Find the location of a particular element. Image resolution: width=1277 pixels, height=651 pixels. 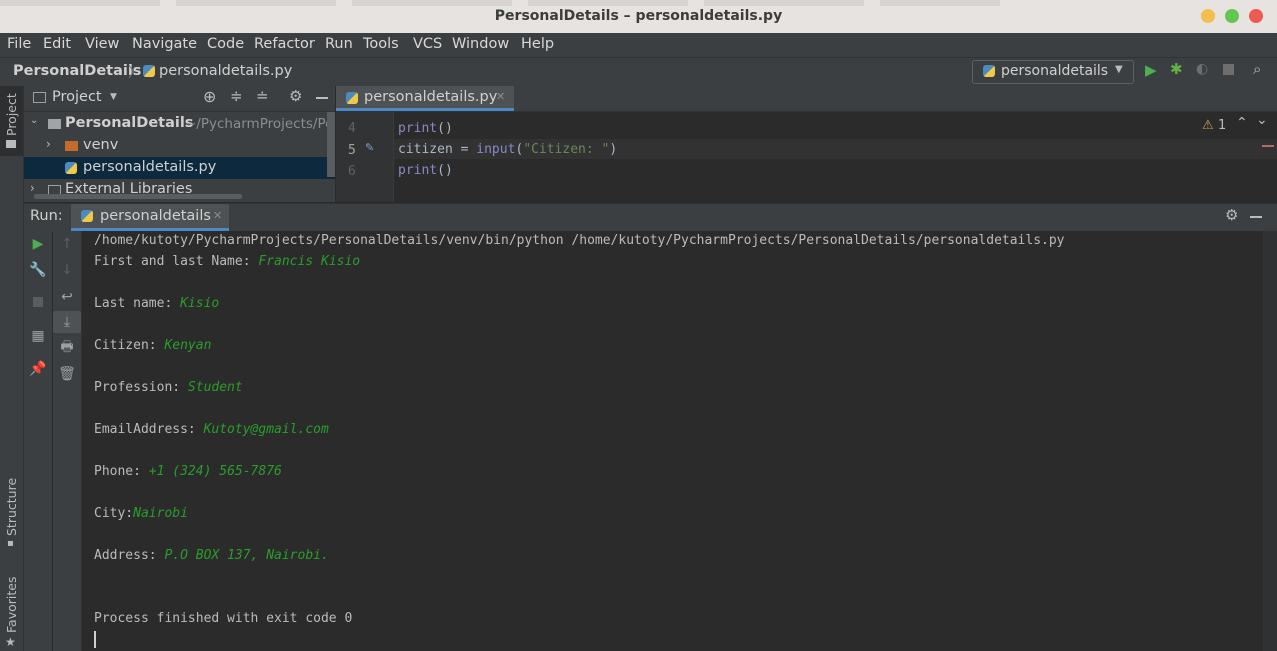

run-tab-label: personaldetails is located at coordinates (155, 216).